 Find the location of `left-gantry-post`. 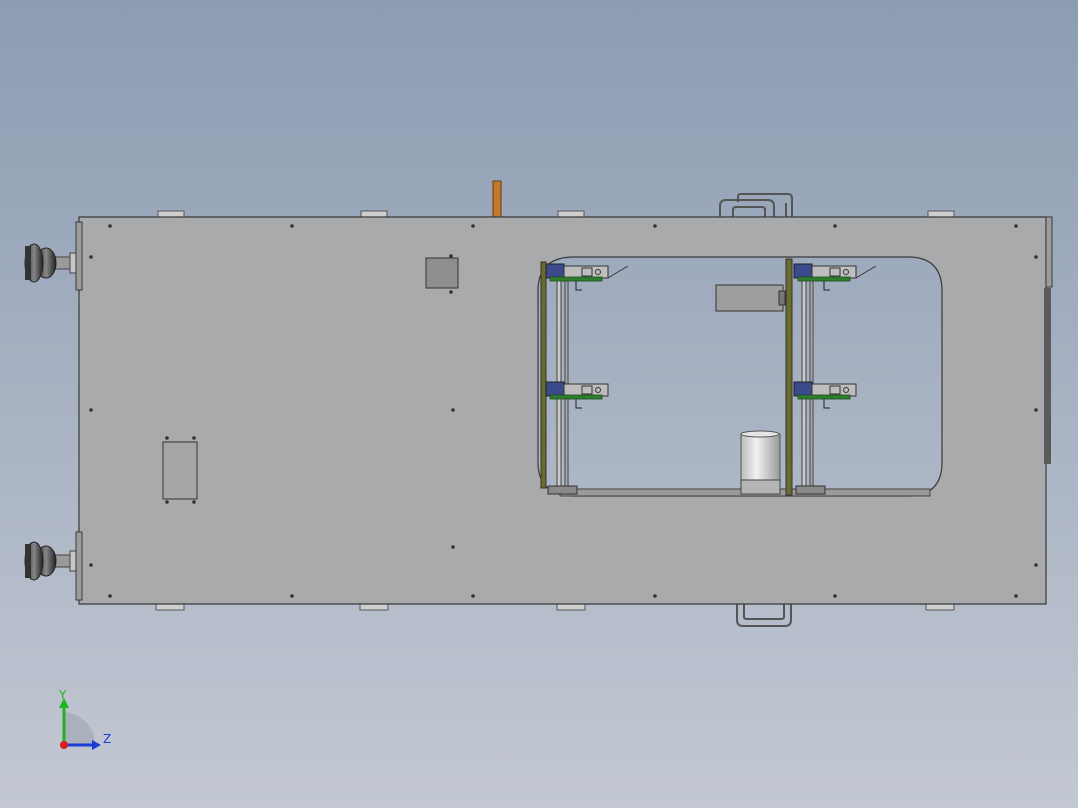

left-gantry-post is located at coordinates (543, 375).